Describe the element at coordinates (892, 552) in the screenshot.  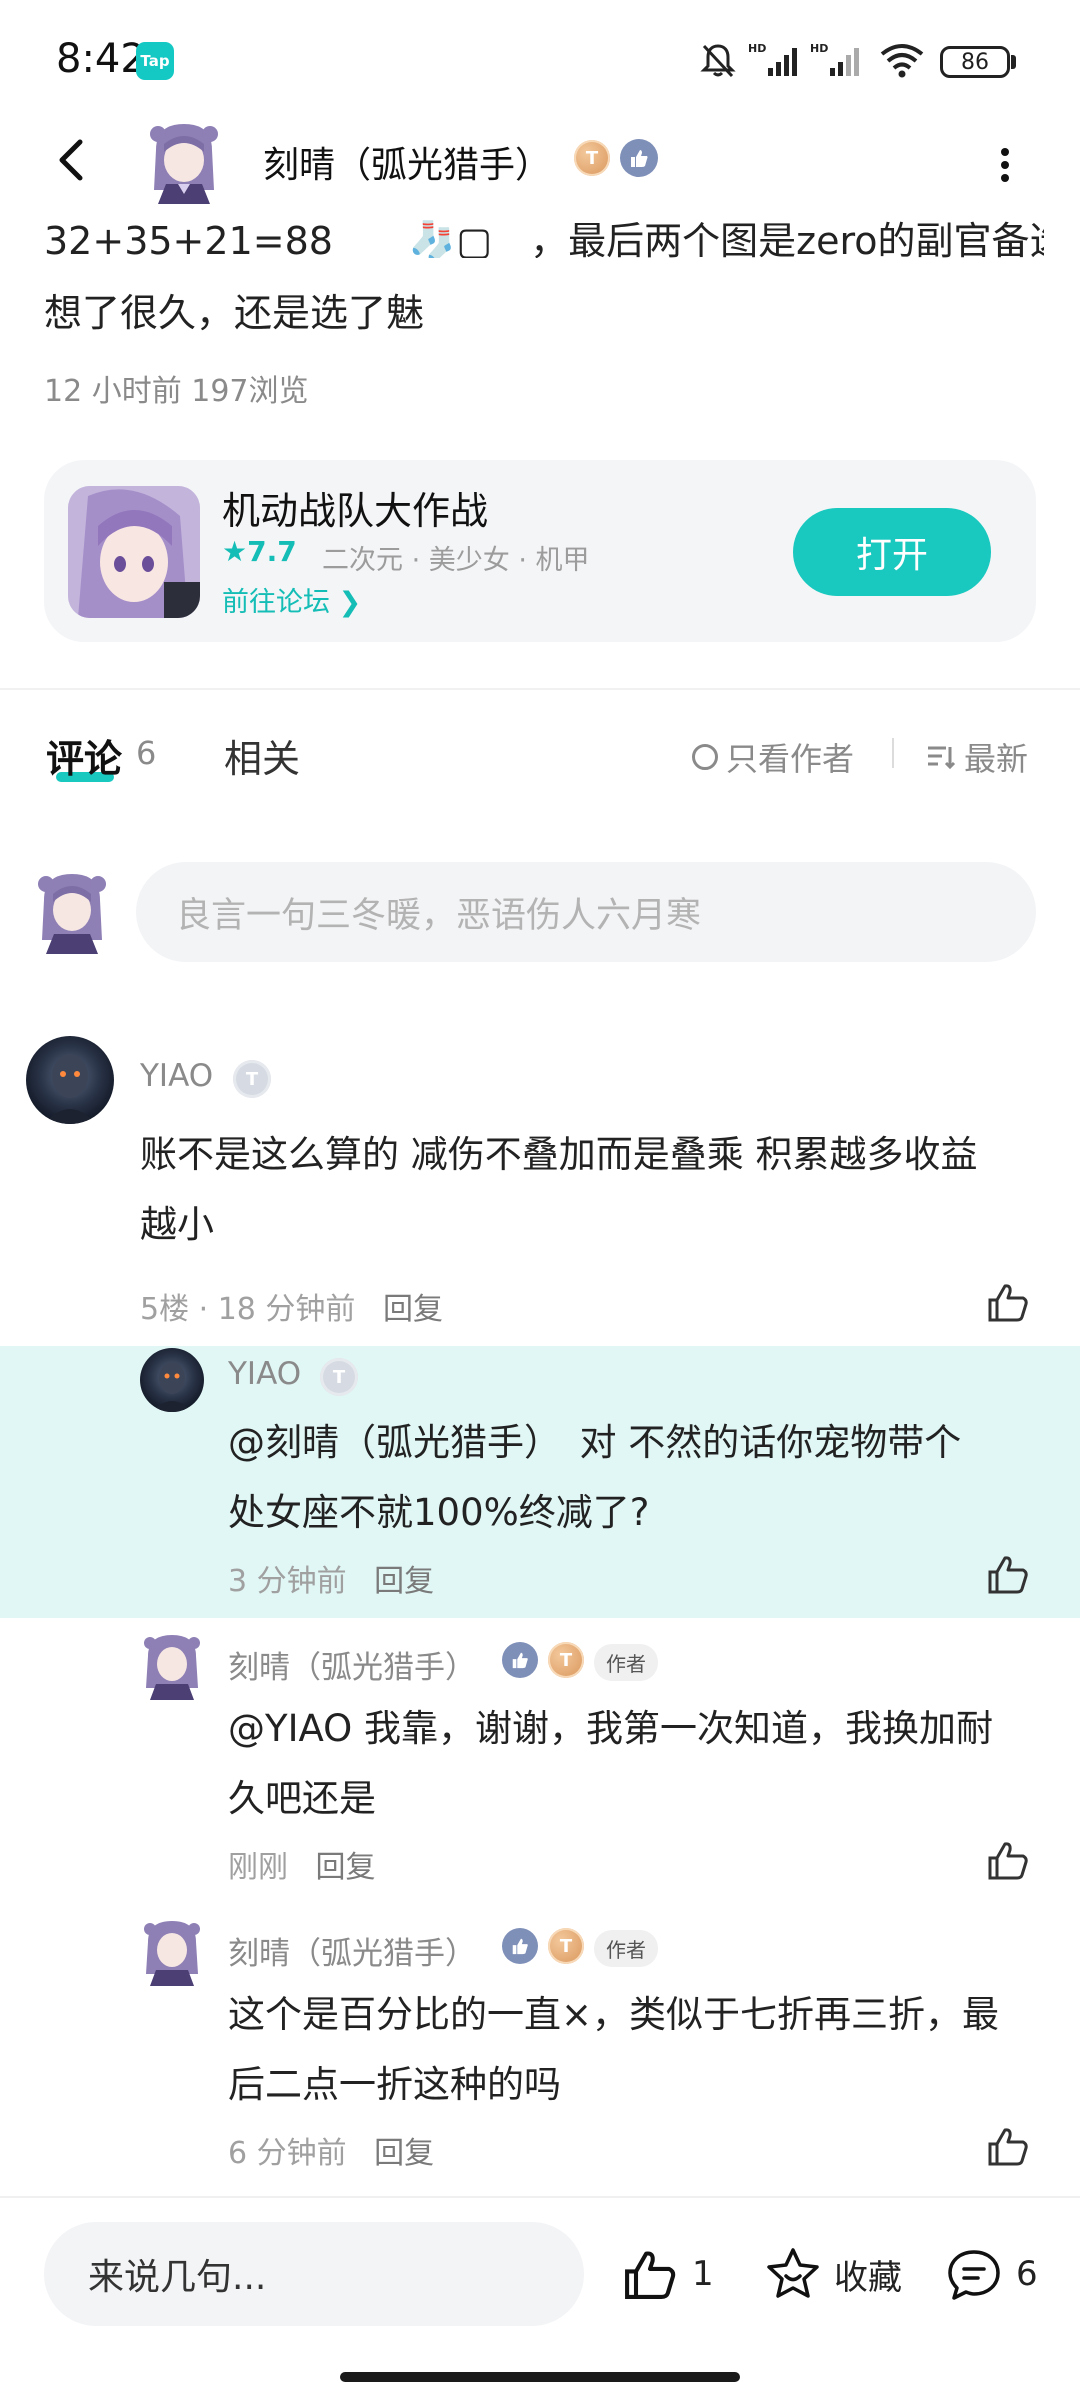
I see `open-game-button: 打开` at that location.